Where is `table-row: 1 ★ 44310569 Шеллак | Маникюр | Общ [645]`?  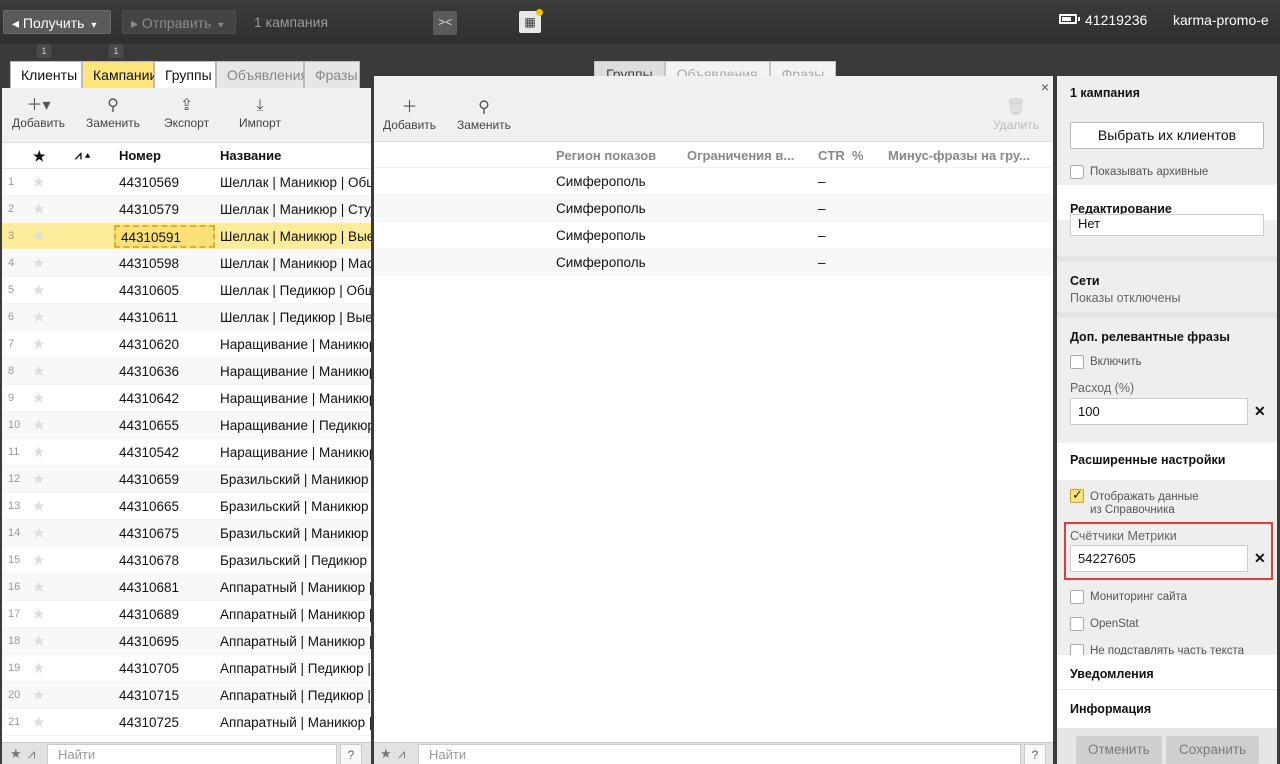
table-row: 1 ★ 44310569 Шеллак | Маникюр | Общ [645] is located at coordinates (186, 182).